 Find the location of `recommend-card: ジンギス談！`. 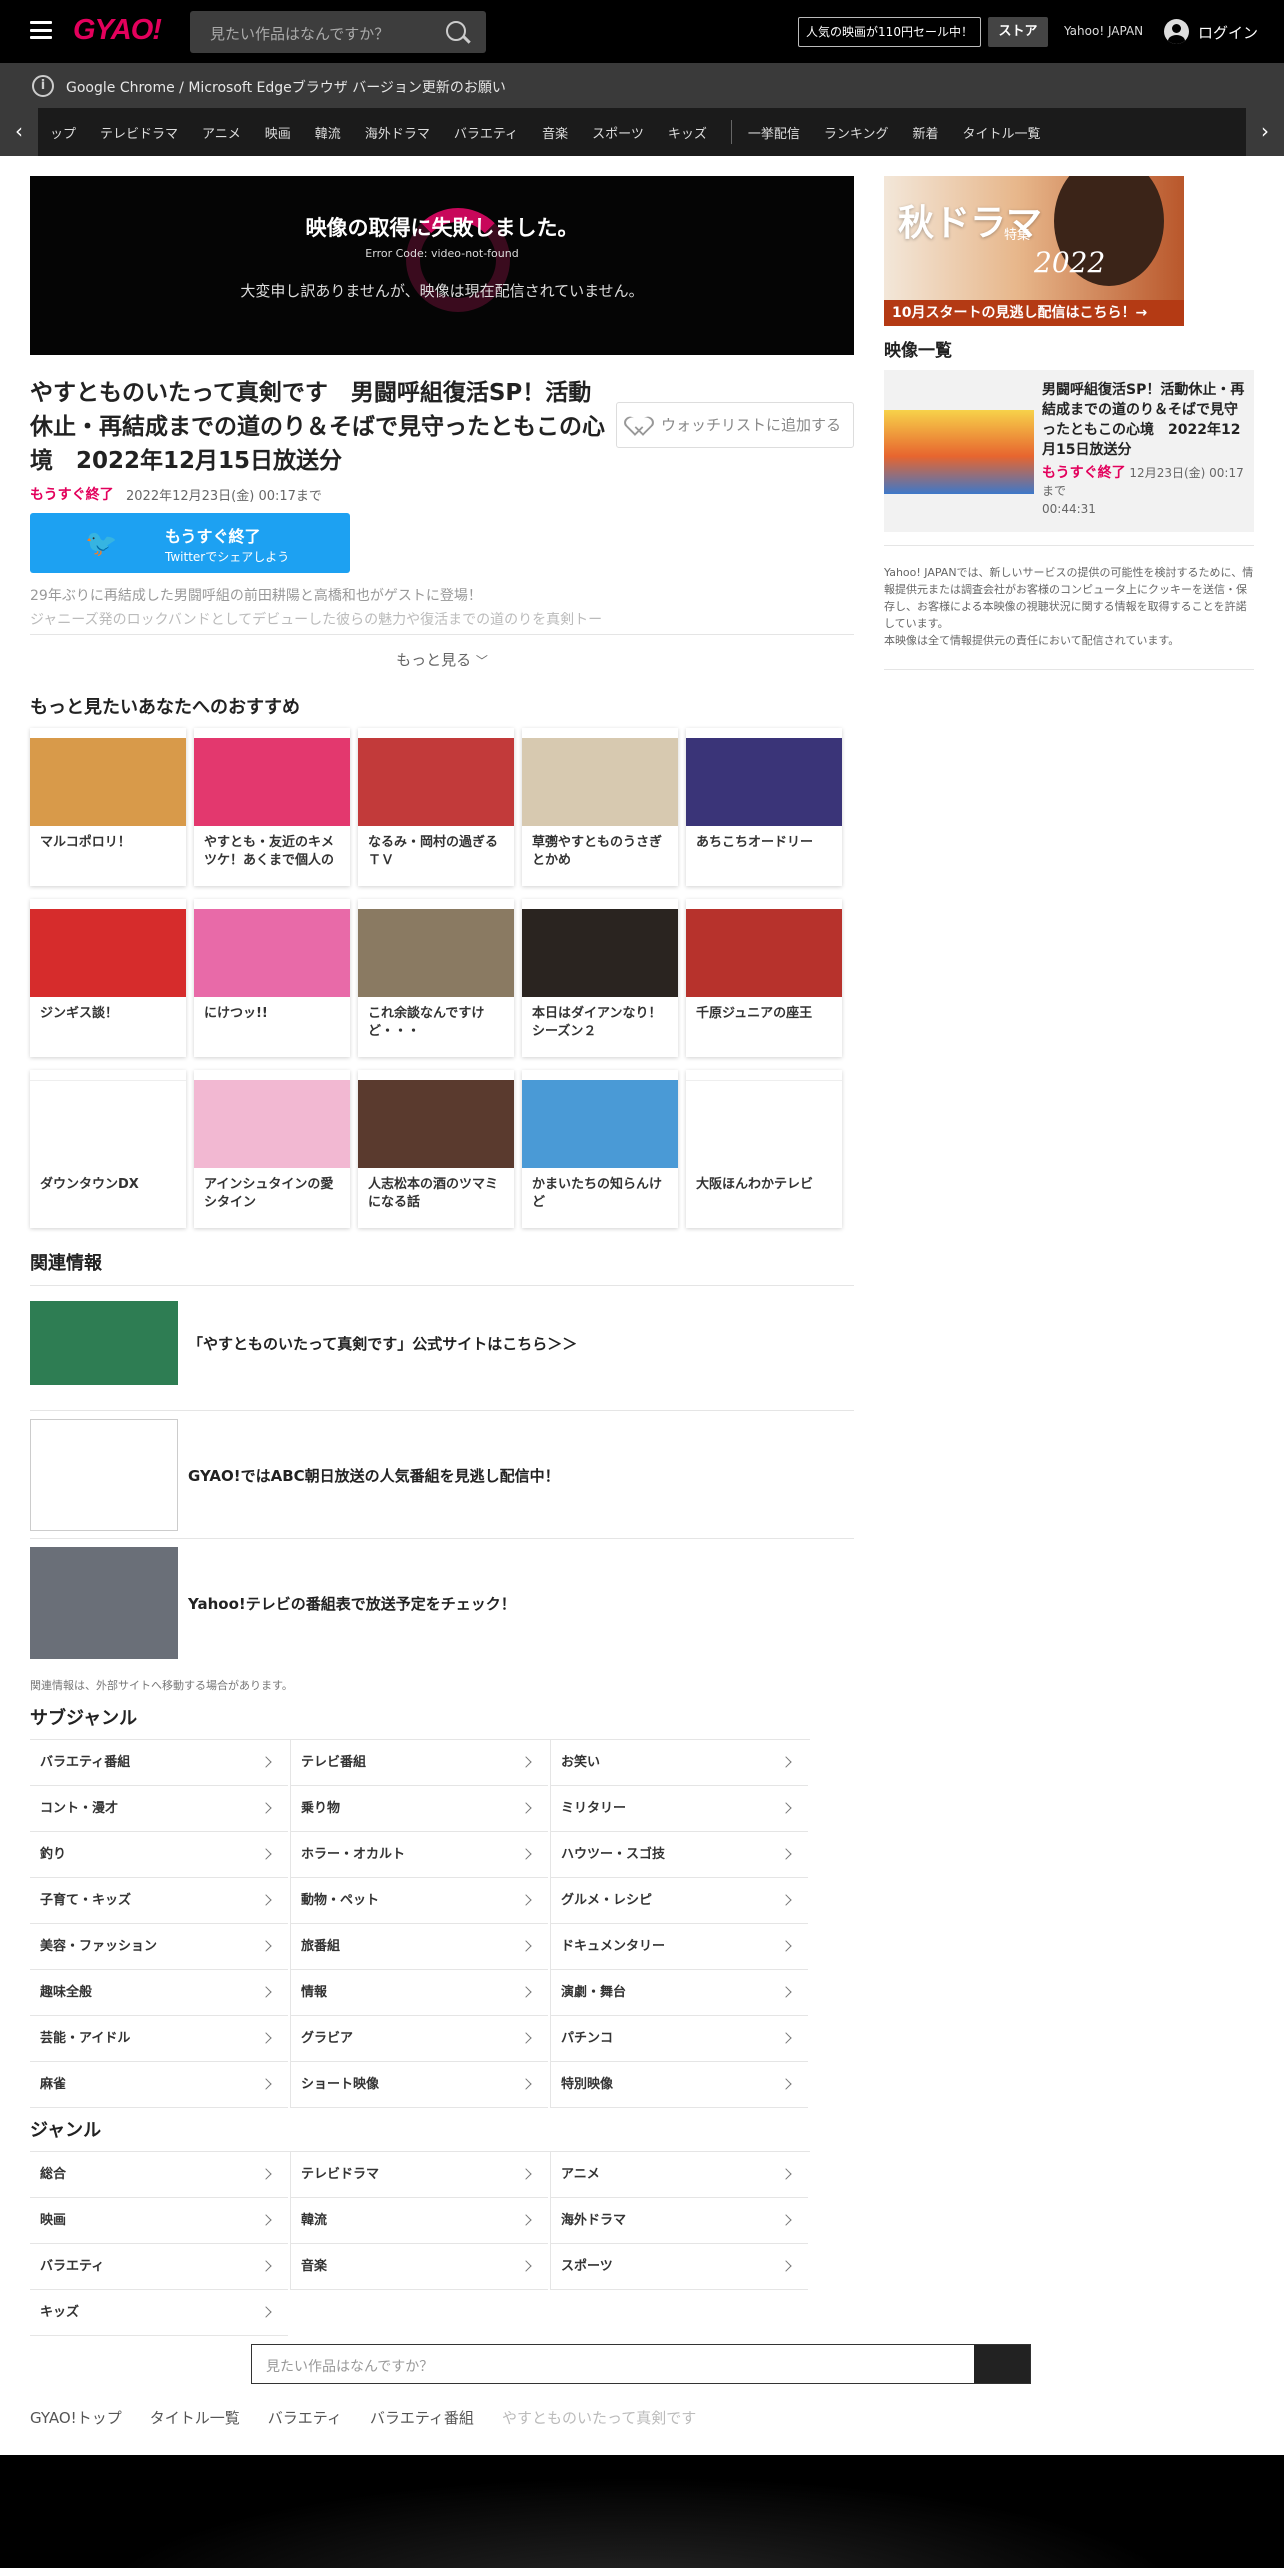

recommend-card: ジンギス談！ is located at coordinates (108, 978).